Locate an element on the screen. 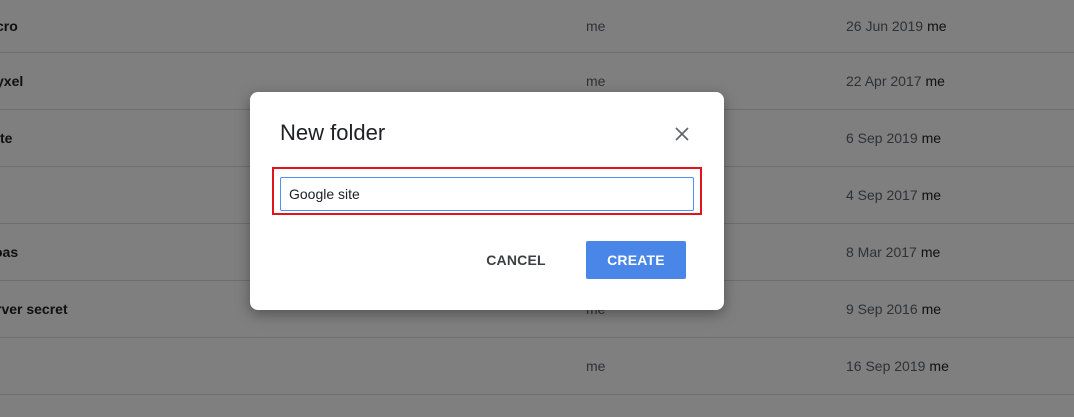 This screenshot has width=1074, height=417. cancel-button: CANCEL is located at coordinates (516, 260).